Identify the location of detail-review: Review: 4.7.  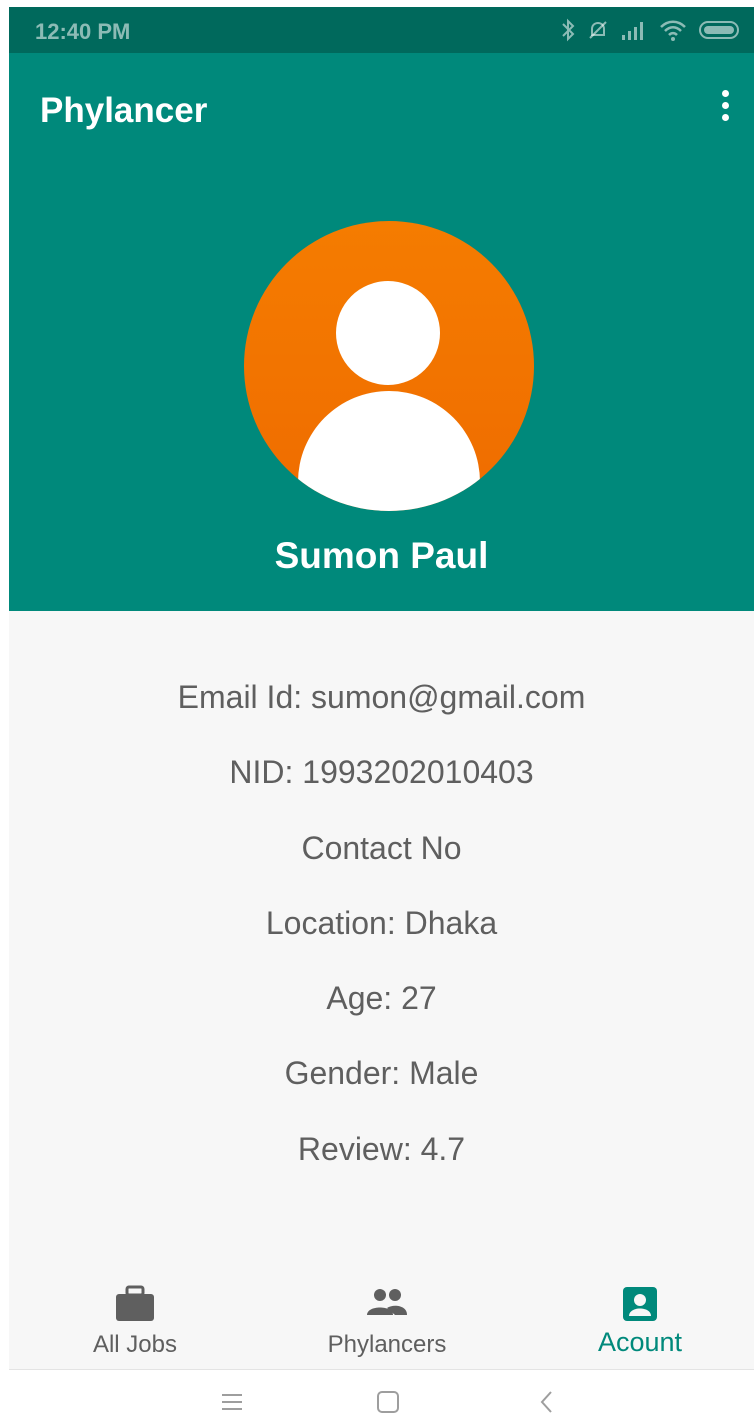
(381, 1149).